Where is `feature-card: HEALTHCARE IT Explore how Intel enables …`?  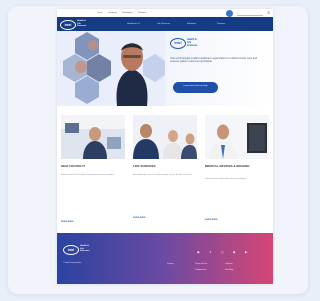
feature-card: HEALTHCARE IT Explore how Intel enables … is located at coordinates (93, 171).